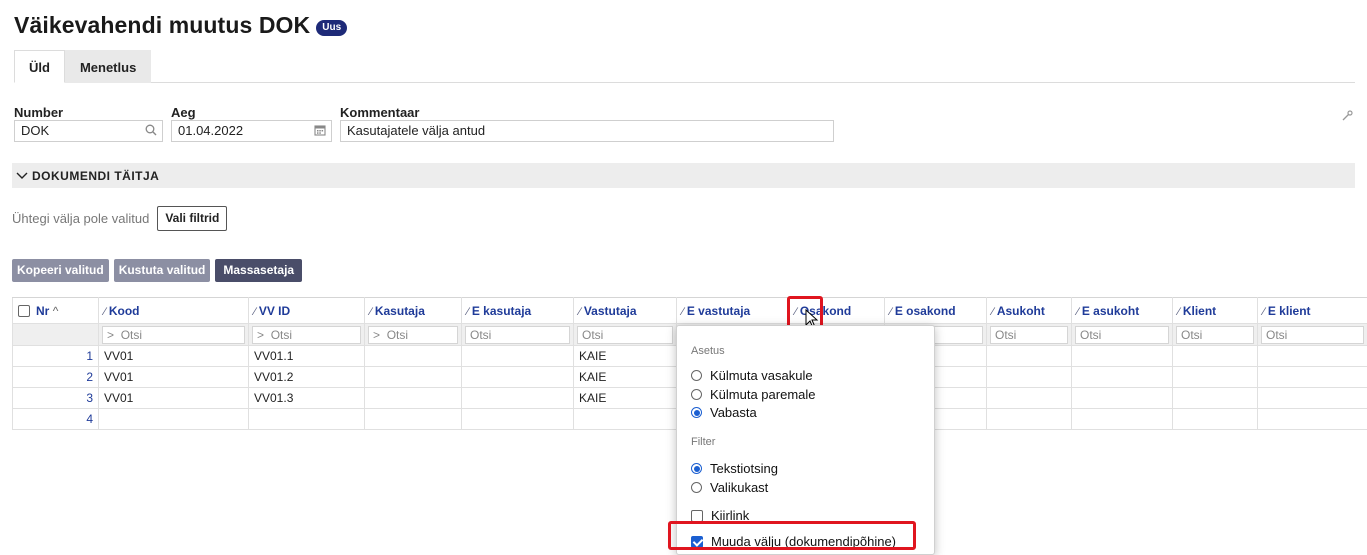  Describe the element at coordinates (1029, 311) in the screenshot. I see `column-header-asukoht: ∕Asukoht` at that location.